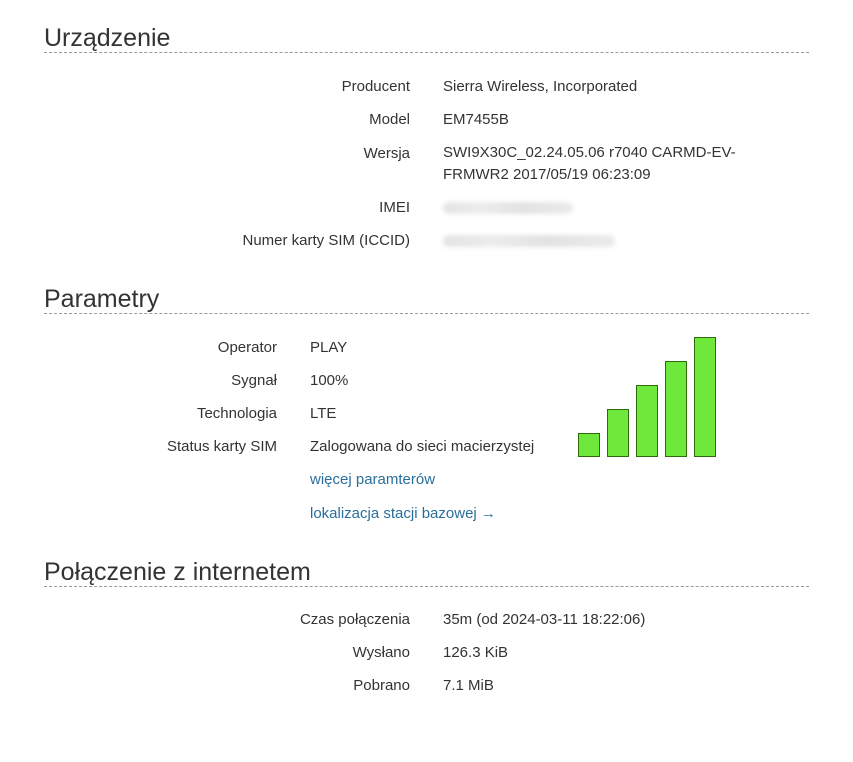 The height and width of the screenshot is (762, 853). Describe the element at coordinates (540, 86) in the screenshot. I see `value-manufacturer: Sierra Wireless, Incorporated` at that location.